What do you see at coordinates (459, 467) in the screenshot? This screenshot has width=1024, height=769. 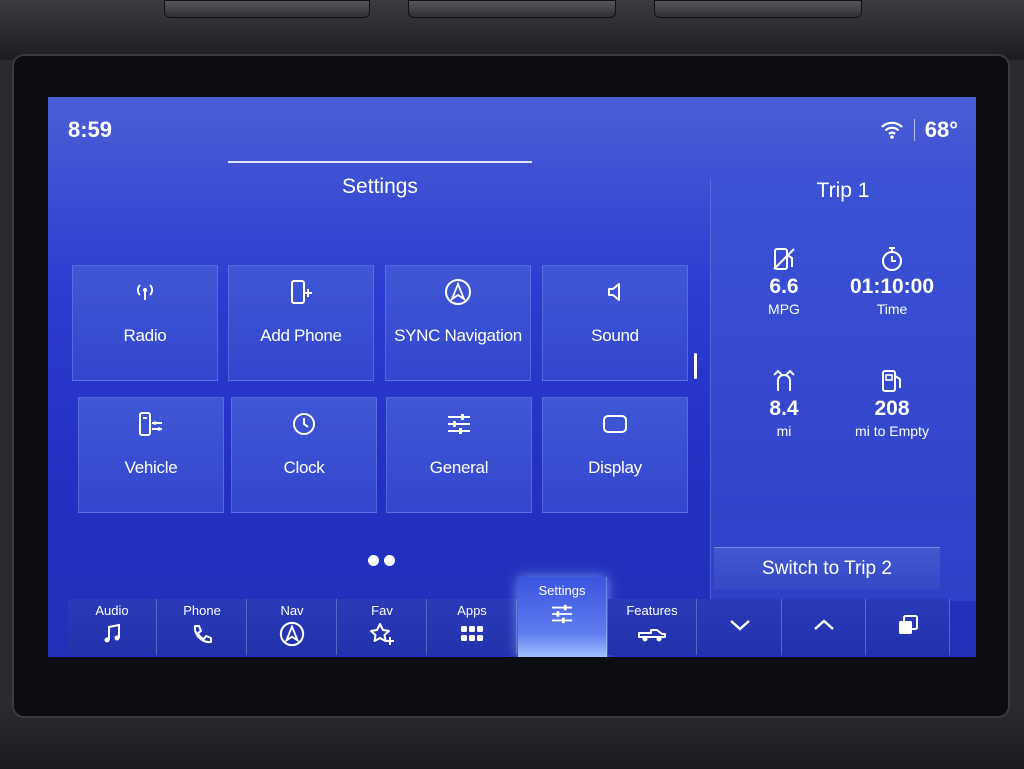 I see `tile-label: General` at bounding box center [459, 467].